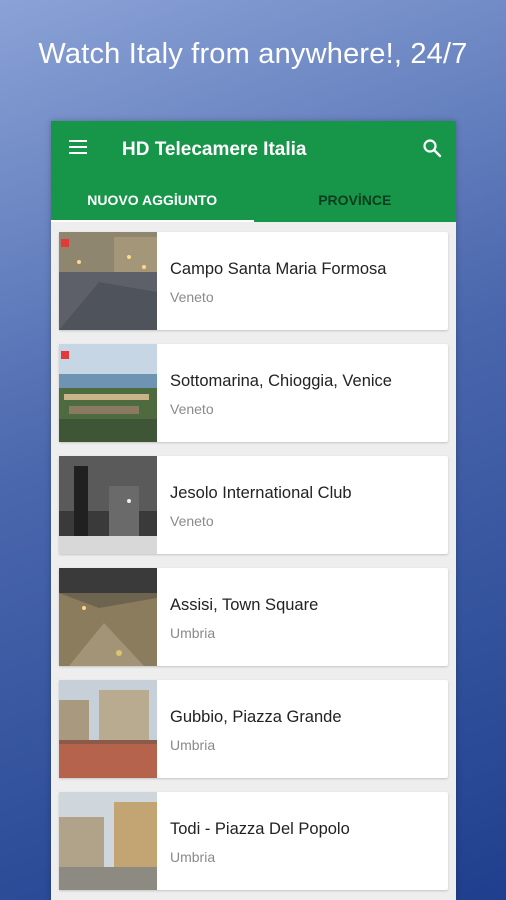 The width and height of the screenshot is (506, 900). I want to click on list-item: Assisi, Town Square Umbria, so click(253, 617).